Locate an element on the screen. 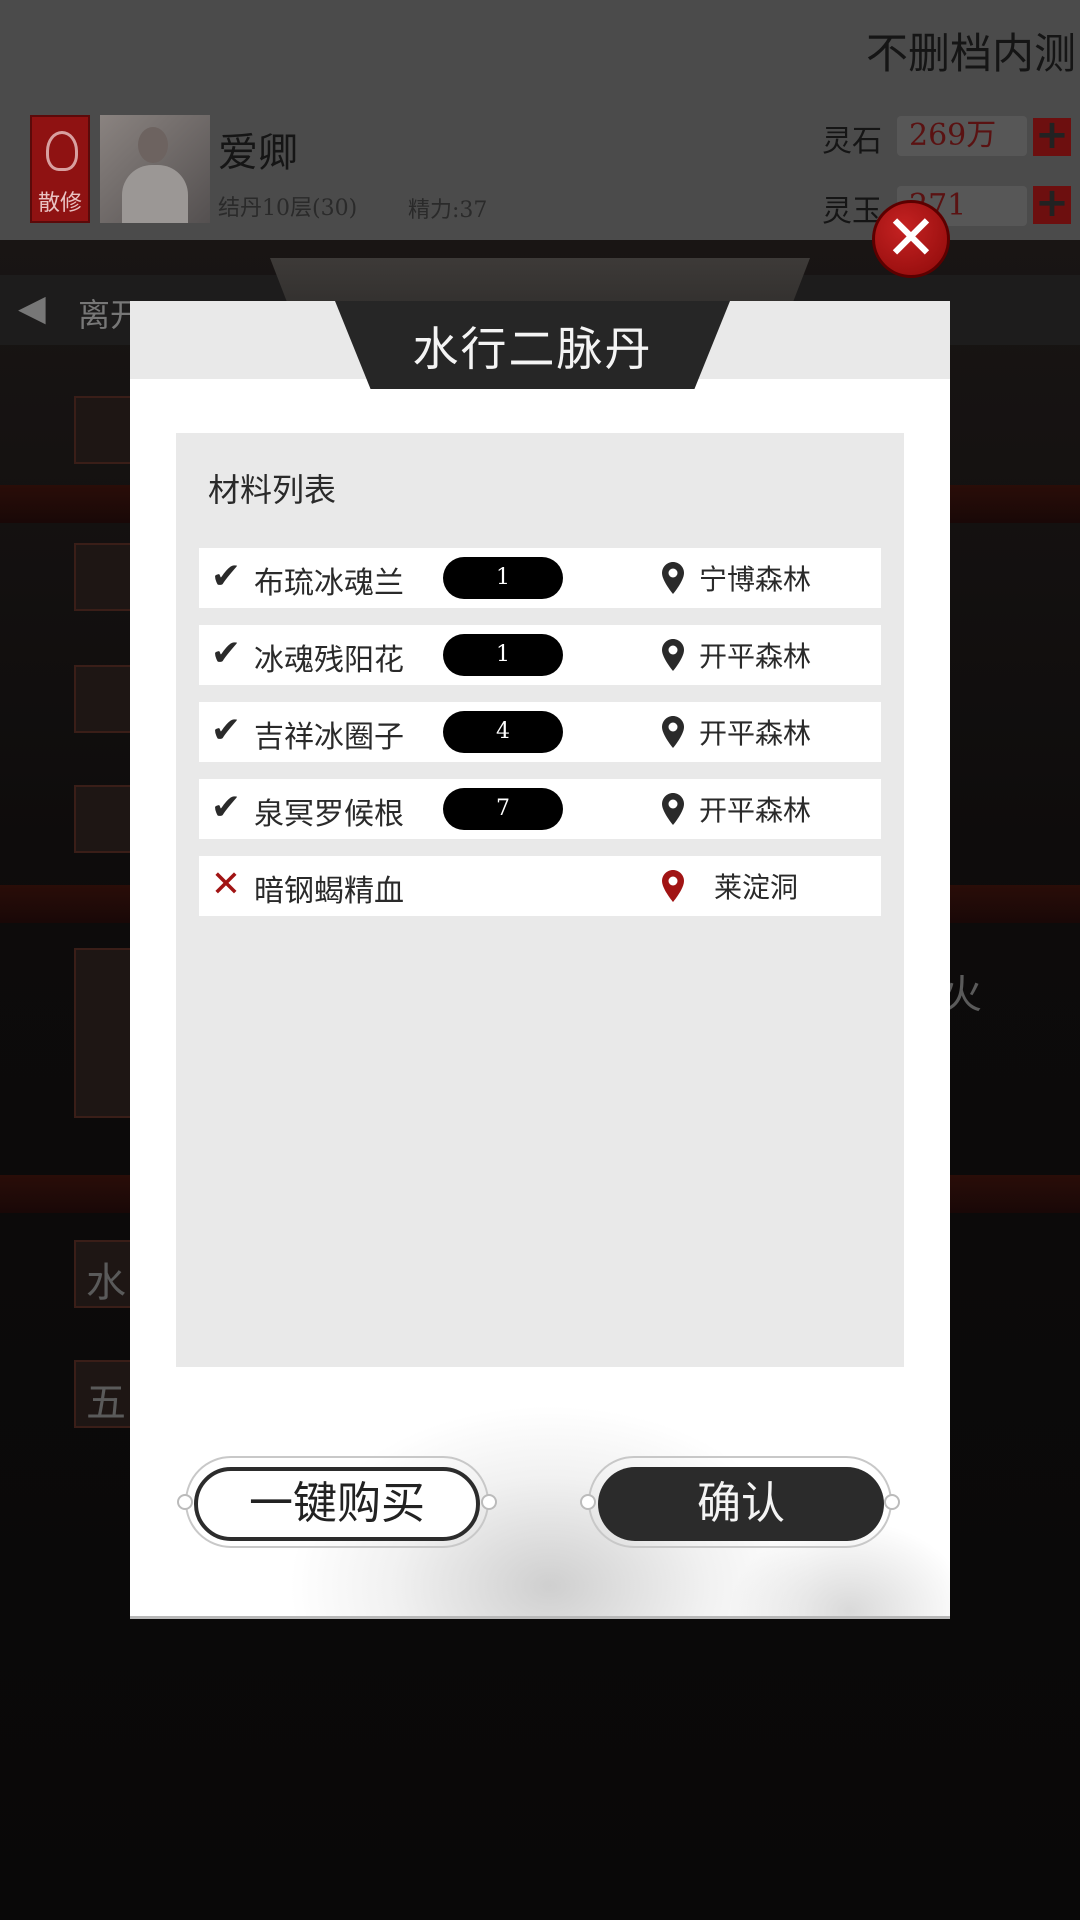 This screenshot has width=1080, height=1920. player-name: 爱卿 is located at coordinates (258, 153).